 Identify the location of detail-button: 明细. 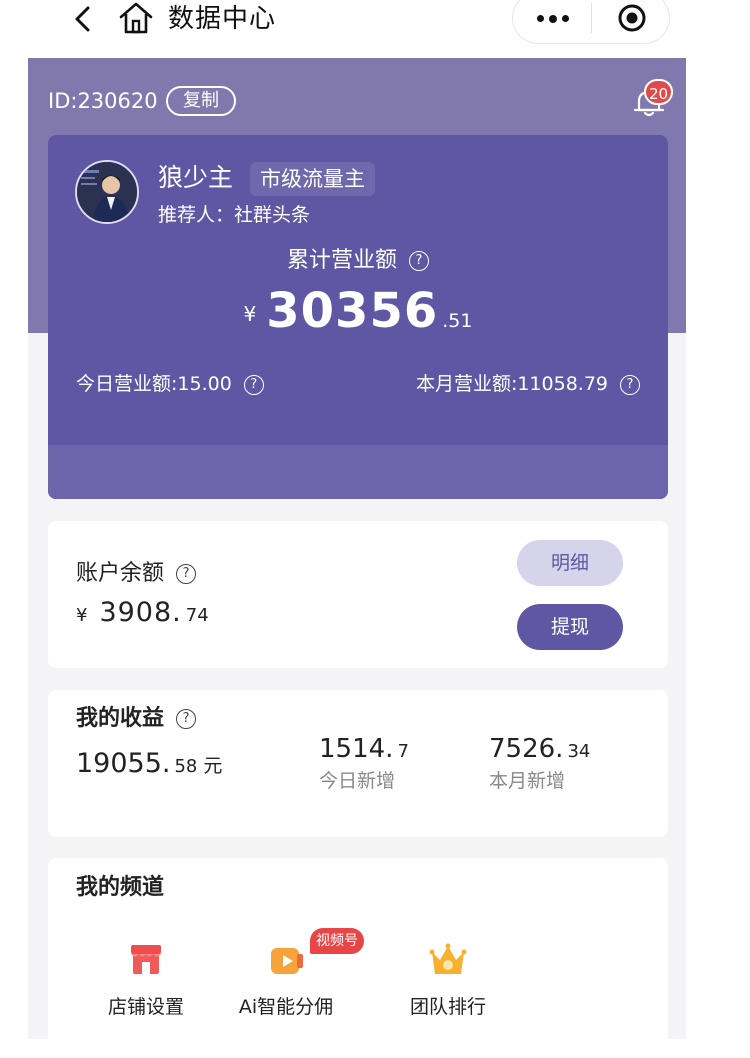
(570, 563).